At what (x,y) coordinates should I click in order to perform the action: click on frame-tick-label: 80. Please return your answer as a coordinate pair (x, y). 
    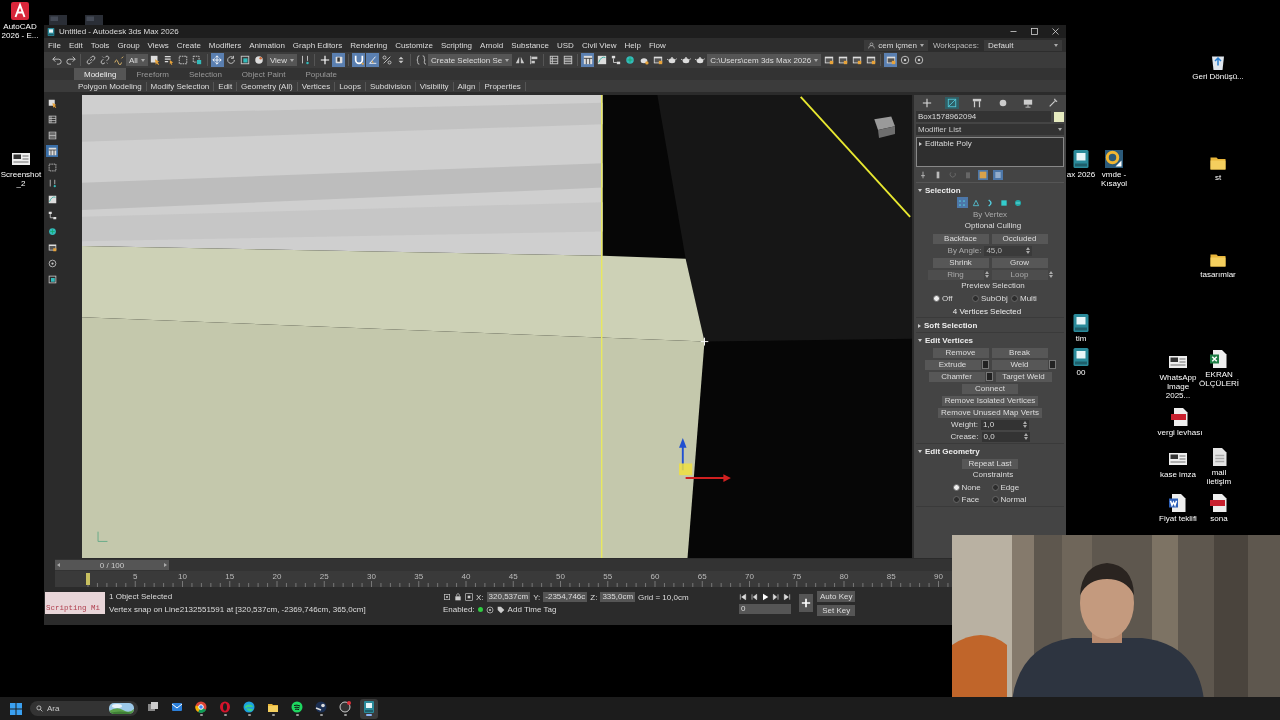
    Looking at the image, I should click on (844, 576).